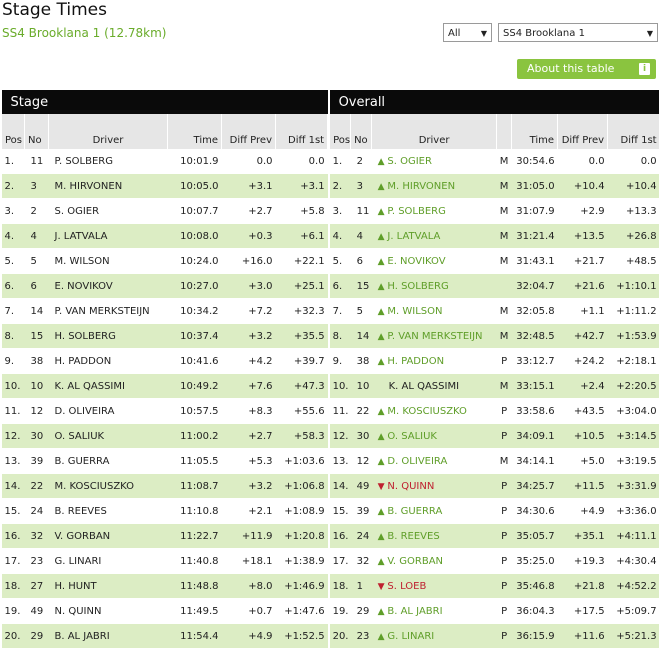 The height and width of the screenshot is (649, 659). Describe the element at coordinates (413, 536) in the screenshot. I see `overall-driver-link: B. REEVES` at that location.